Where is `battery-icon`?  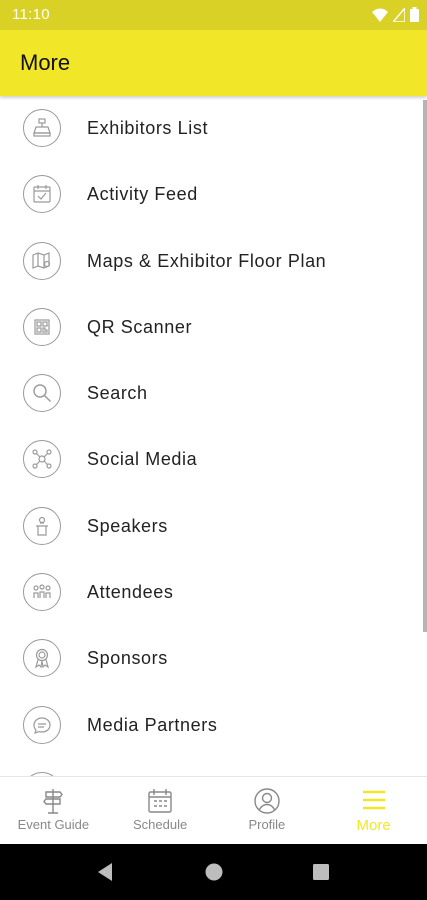 battery-icon is located at coordinates (414, 14).